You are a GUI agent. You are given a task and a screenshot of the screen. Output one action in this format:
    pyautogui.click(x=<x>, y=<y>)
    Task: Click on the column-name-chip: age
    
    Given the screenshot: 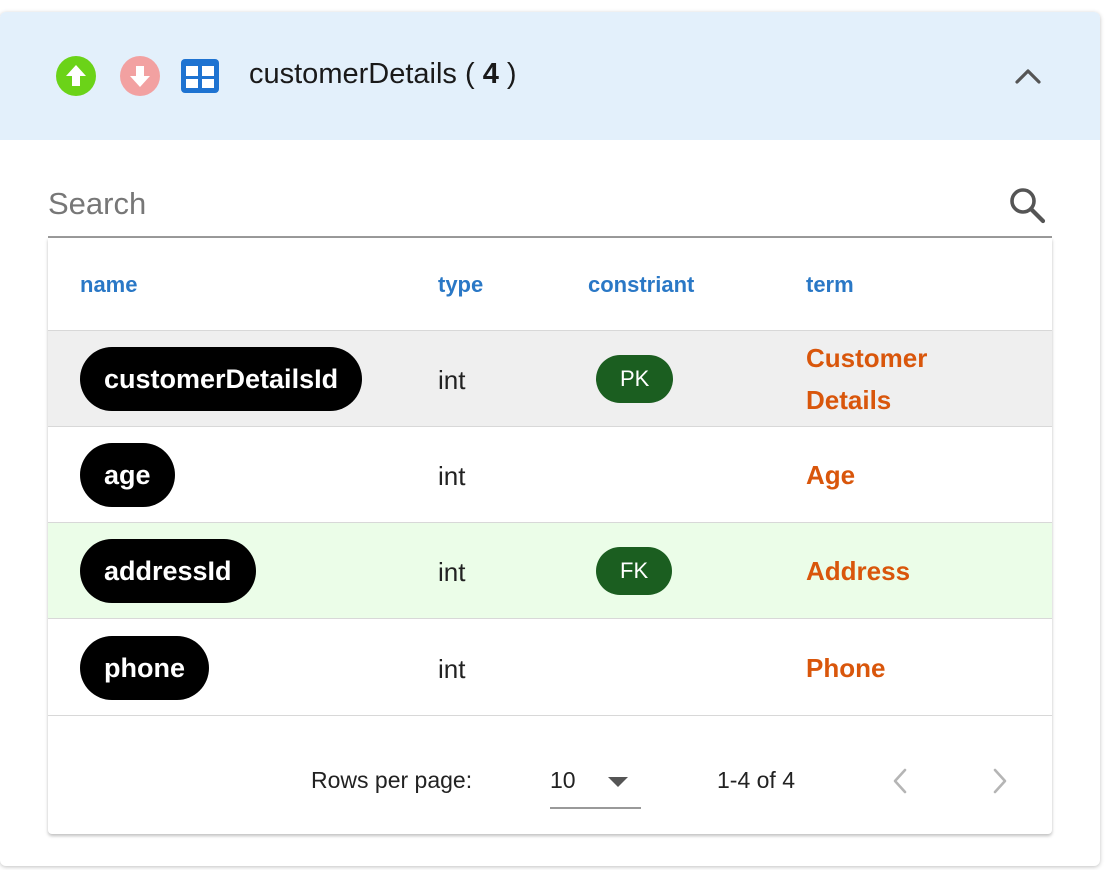 What is the action you would take?
    pyautogui.click(x=127, y=475)
    